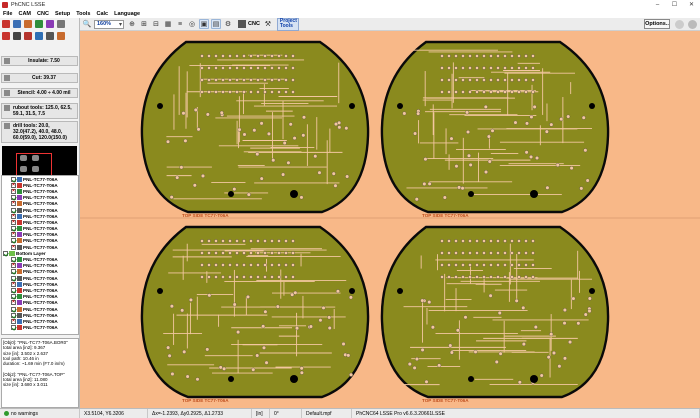 This screenshot has height=418, width=700. What do you see at coordinates (50, 36) in the screenshot?
I see `align-icon` at bounding box center [50, 36].